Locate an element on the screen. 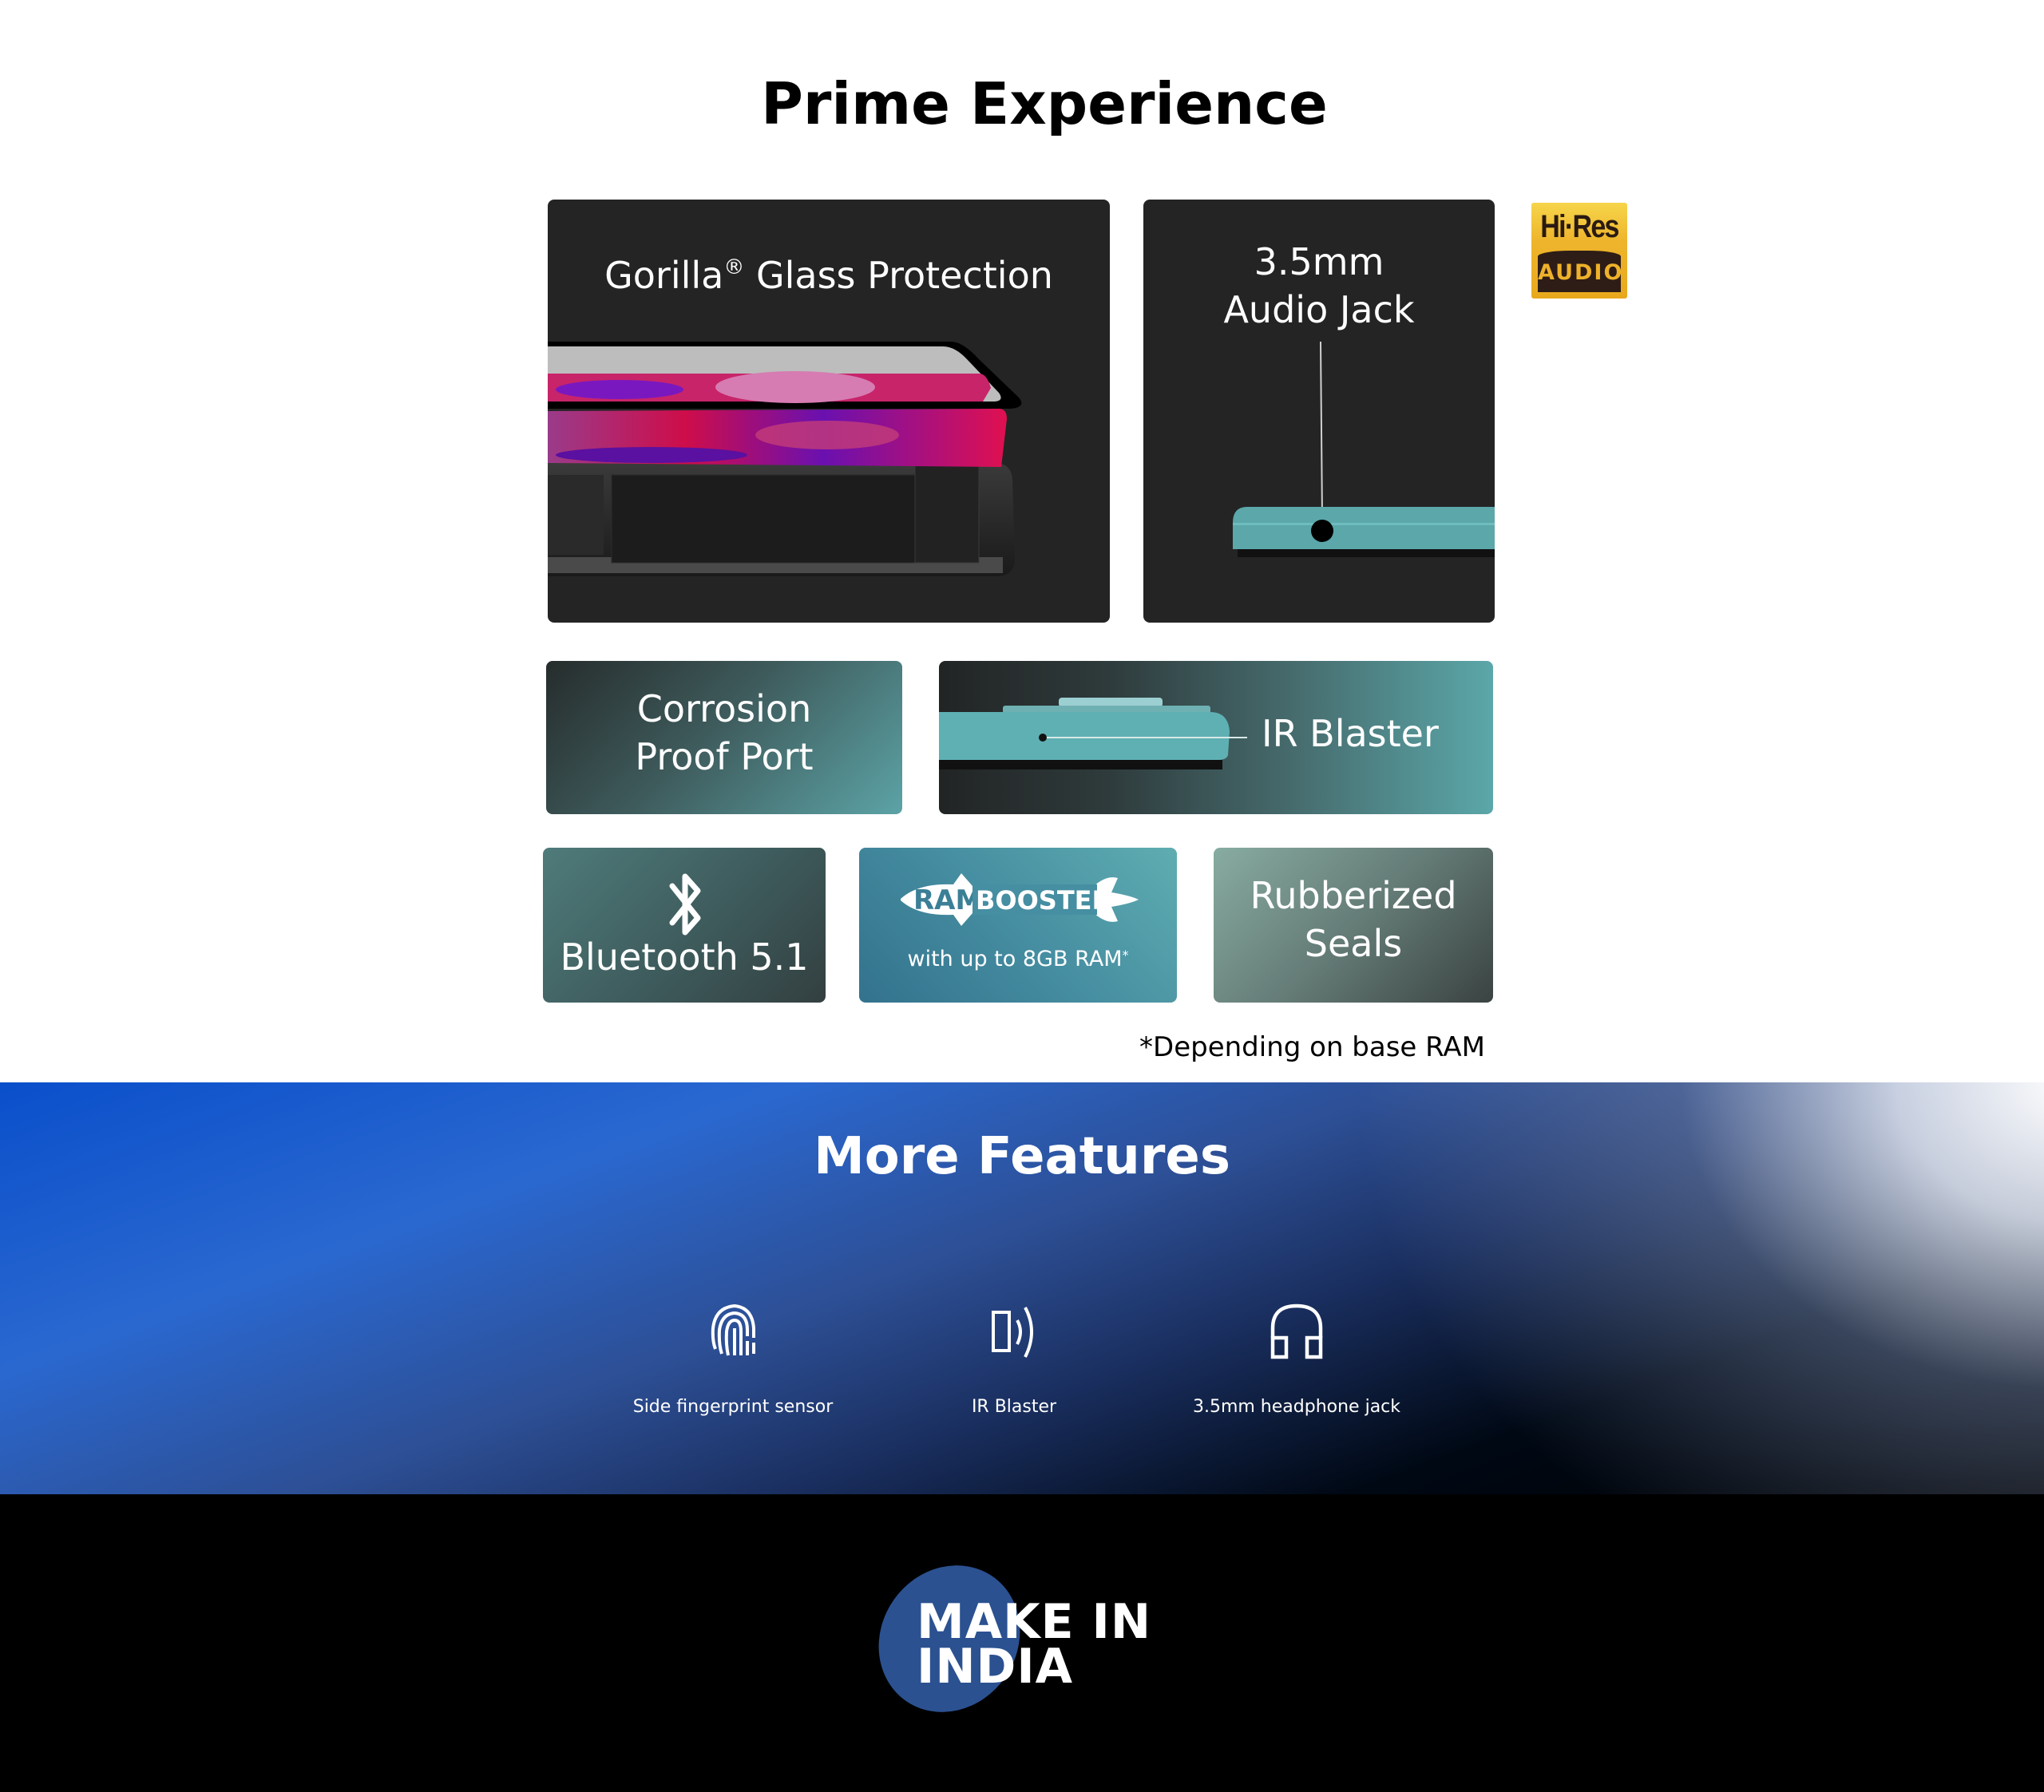 This screenshot has width=2044, height=1792. ir-blaster-icon is located at coordinates (1012, 1332).